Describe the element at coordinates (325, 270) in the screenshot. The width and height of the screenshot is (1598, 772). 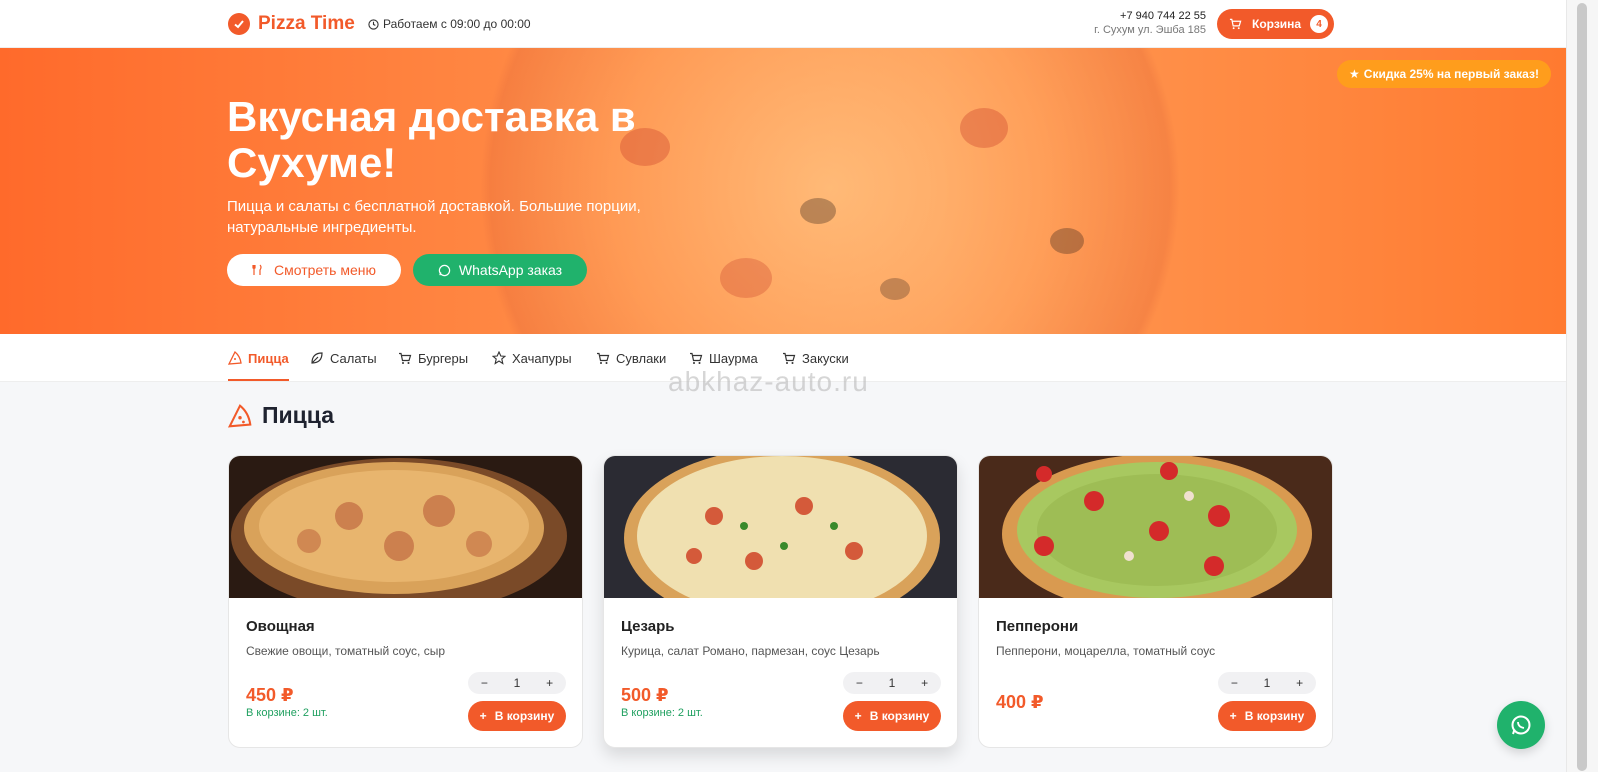
I see `view-menu-label: Смотреть меню` at that location.